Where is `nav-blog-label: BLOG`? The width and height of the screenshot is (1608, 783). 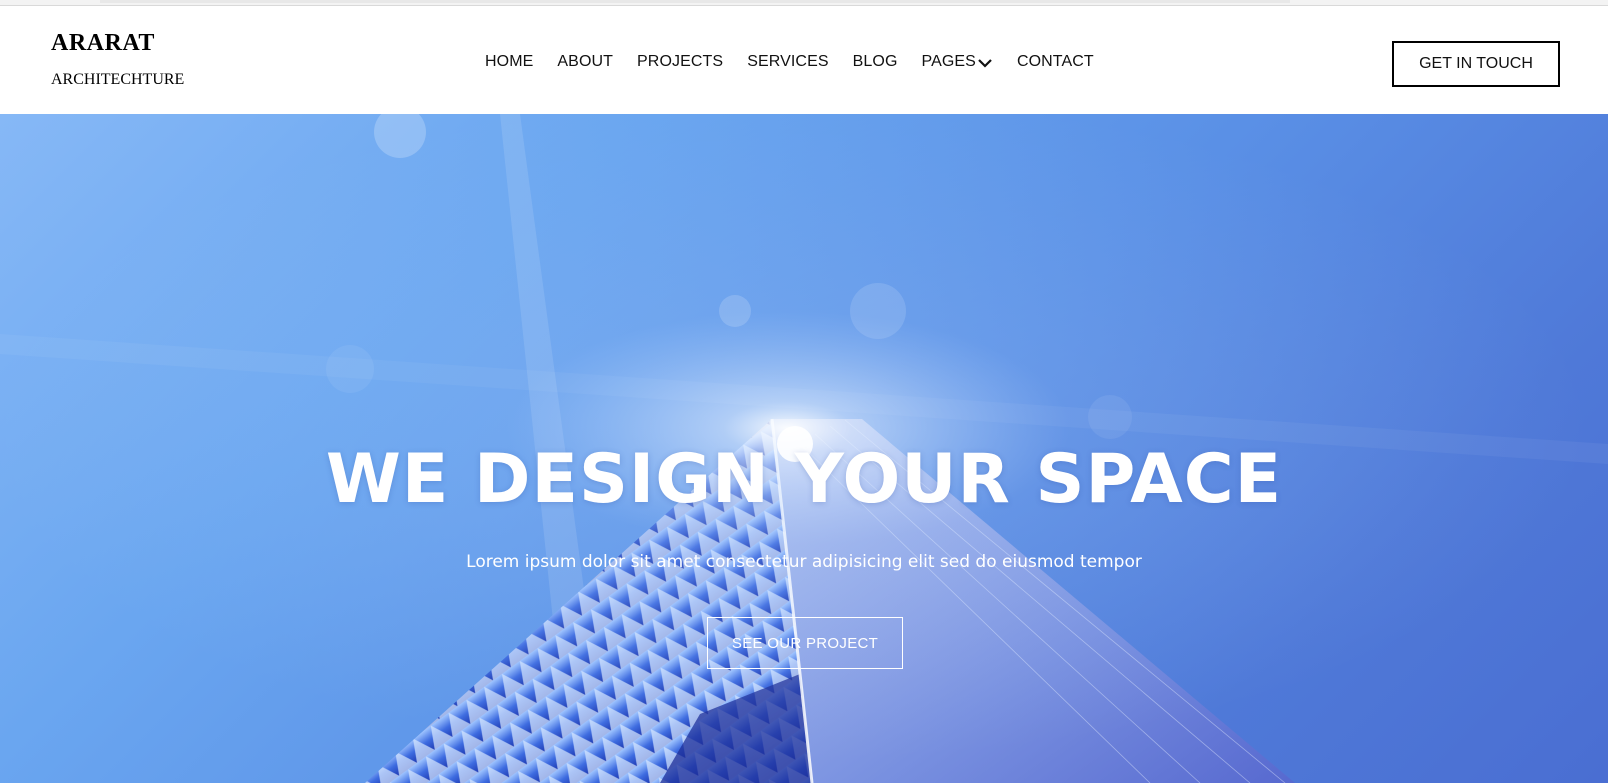
nav-blog-label: BLOG is located at coordinates (875, 61).